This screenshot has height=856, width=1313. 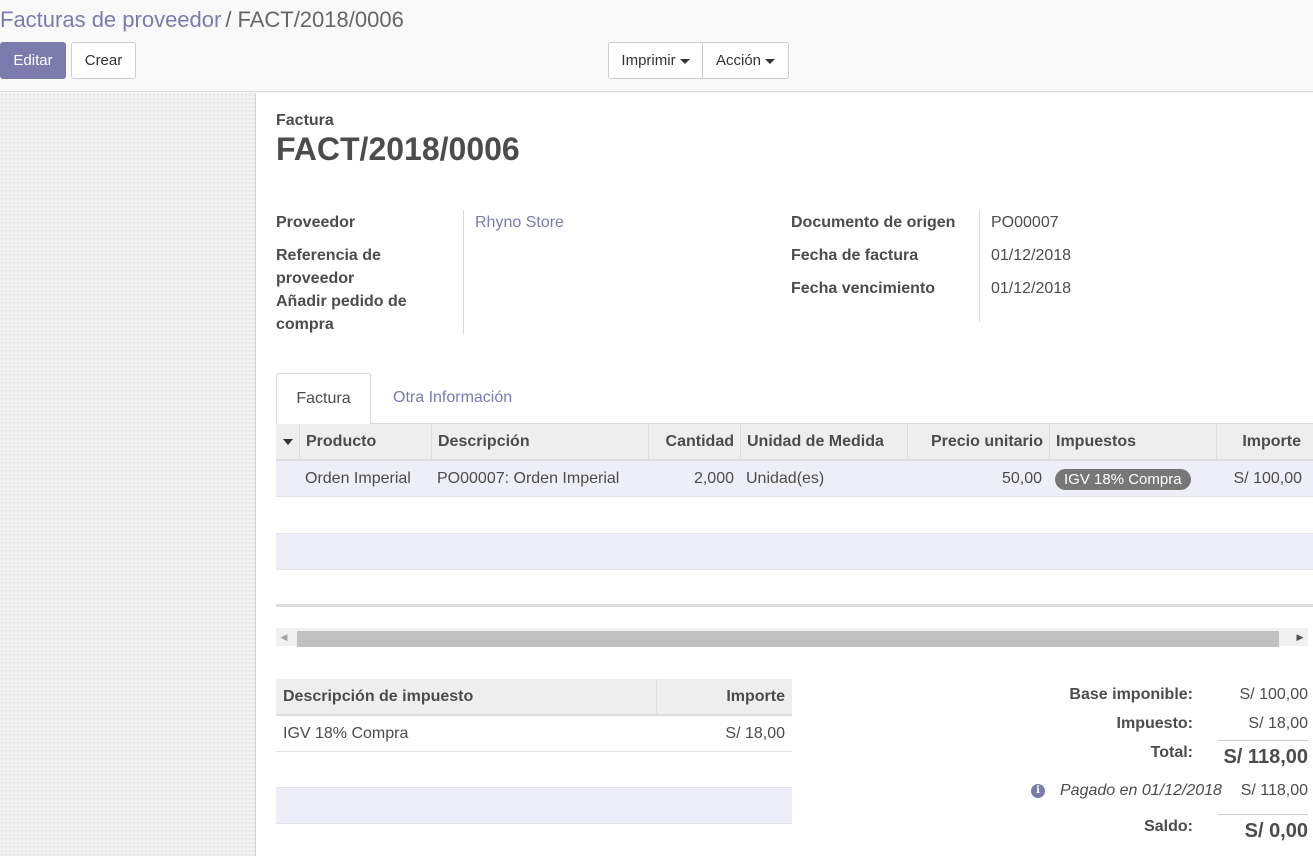 What do you see at coordinates (1258, 441) in the screenshot?
I see `column-header-amount: Importe` at bounding box center [1258, 441].